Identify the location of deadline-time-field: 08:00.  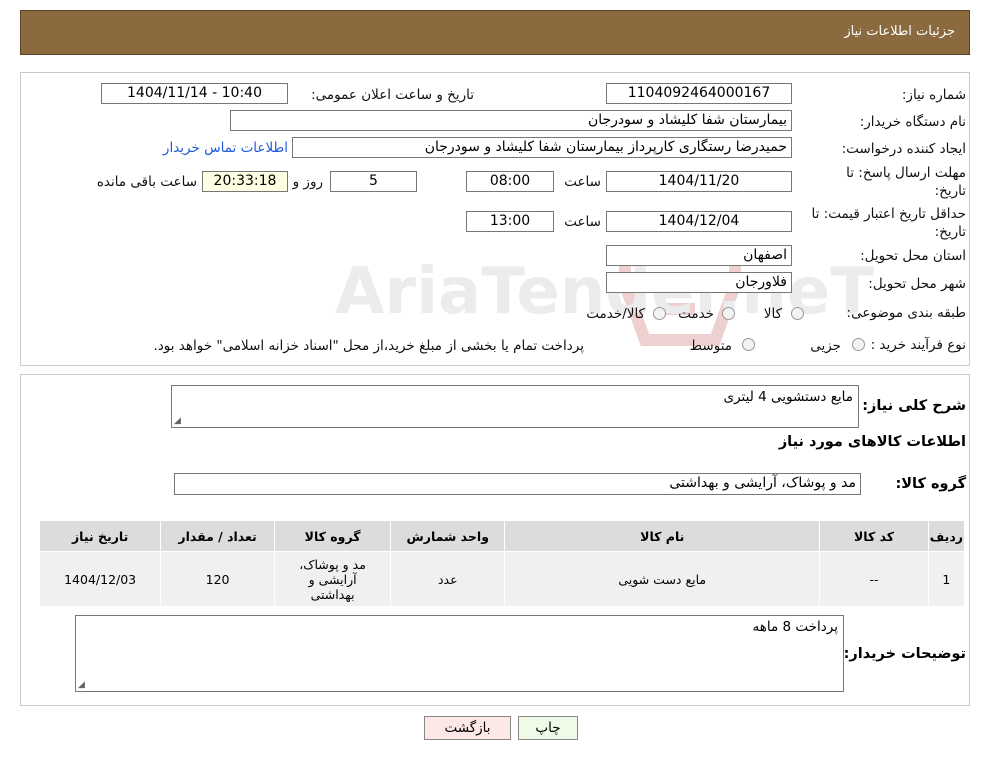
(510, 181).